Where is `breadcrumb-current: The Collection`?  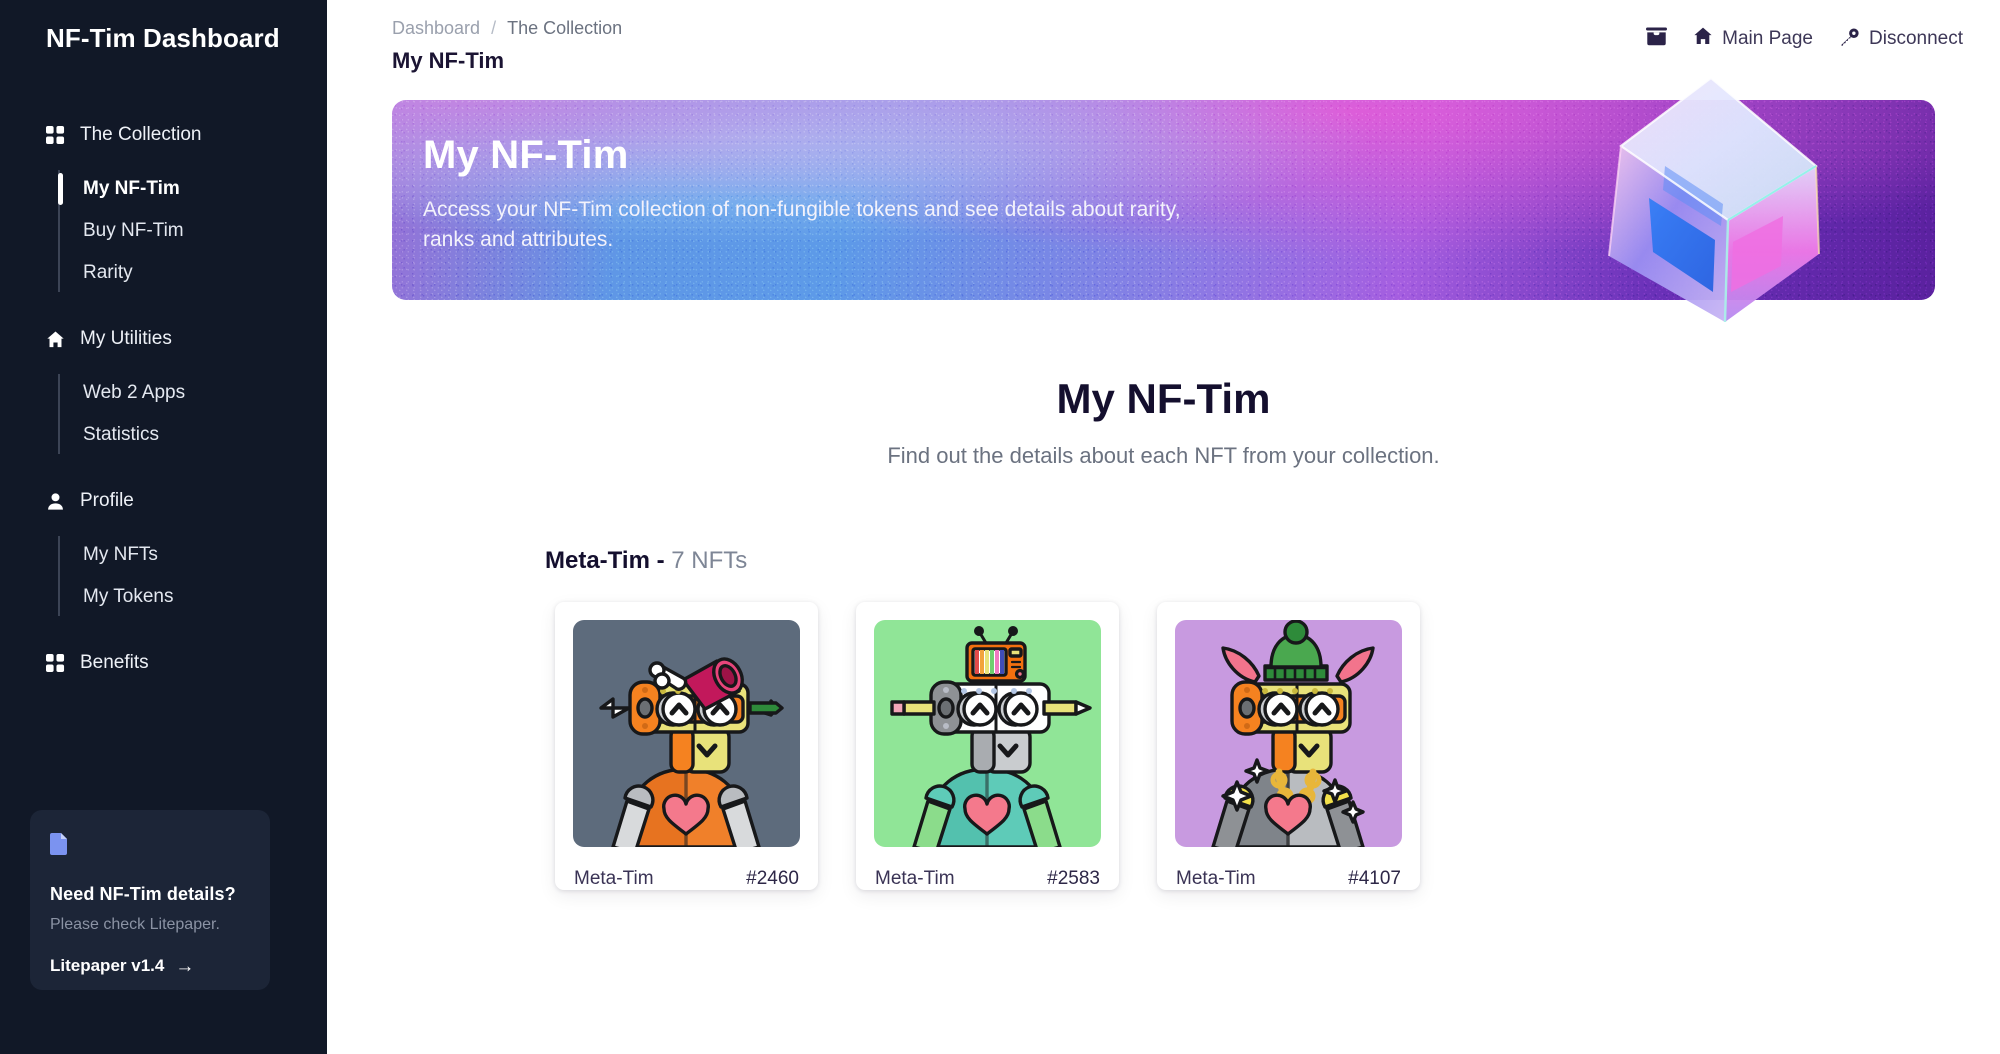
breadcrumb-current: The Collection is located at coordinates (564, 28).